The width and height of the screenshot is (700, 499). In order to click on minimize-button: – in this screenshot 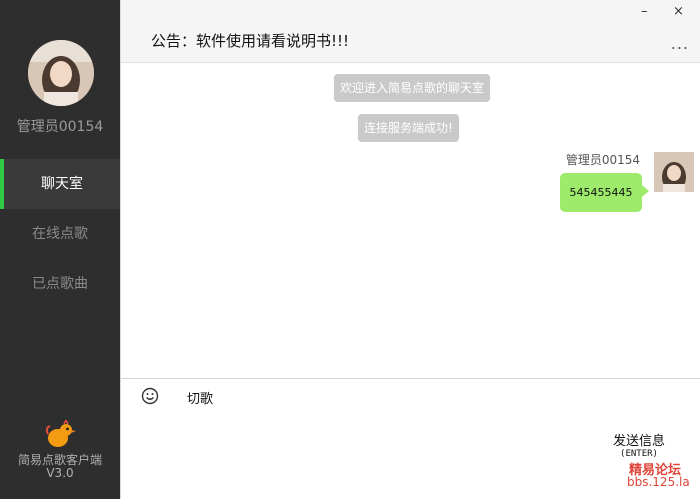, I will do `click(644, 11)`.